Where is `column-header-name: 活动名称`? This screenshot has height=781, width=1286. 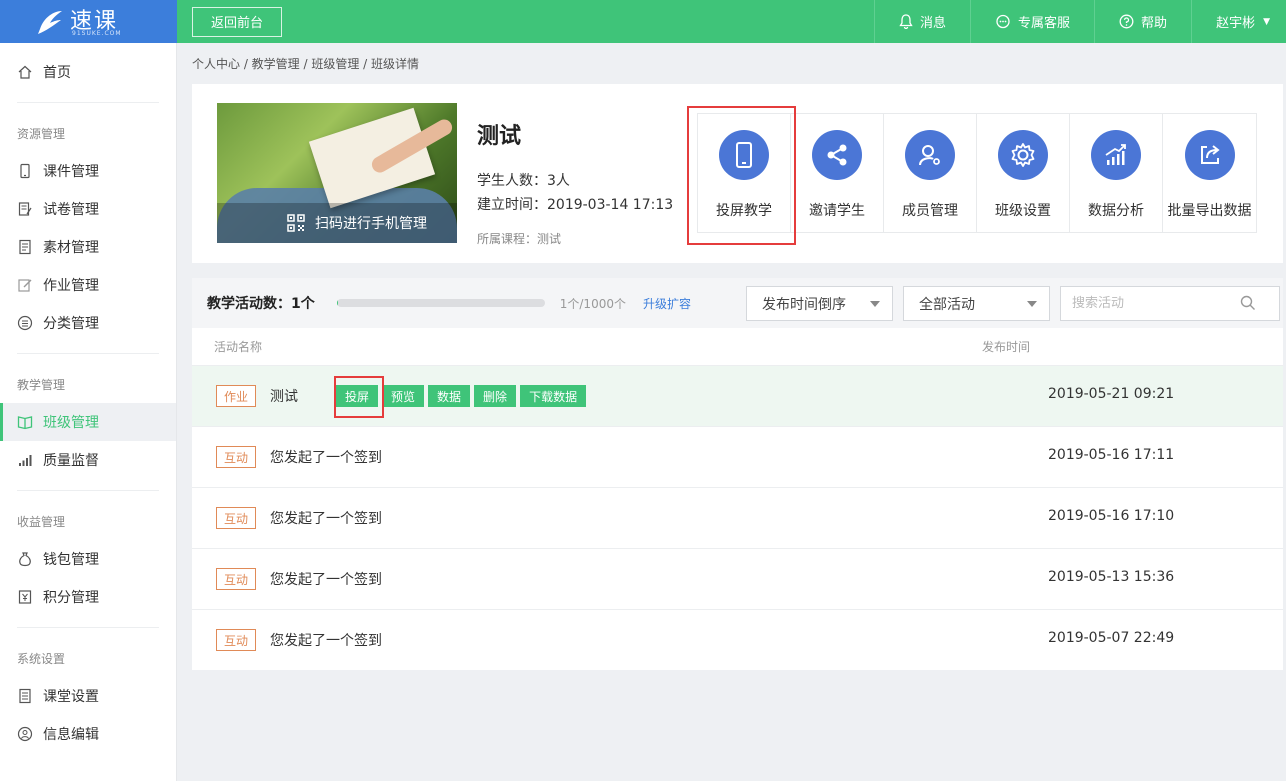
column-header-name: 活动名称 is located at coordinates (238, 347).